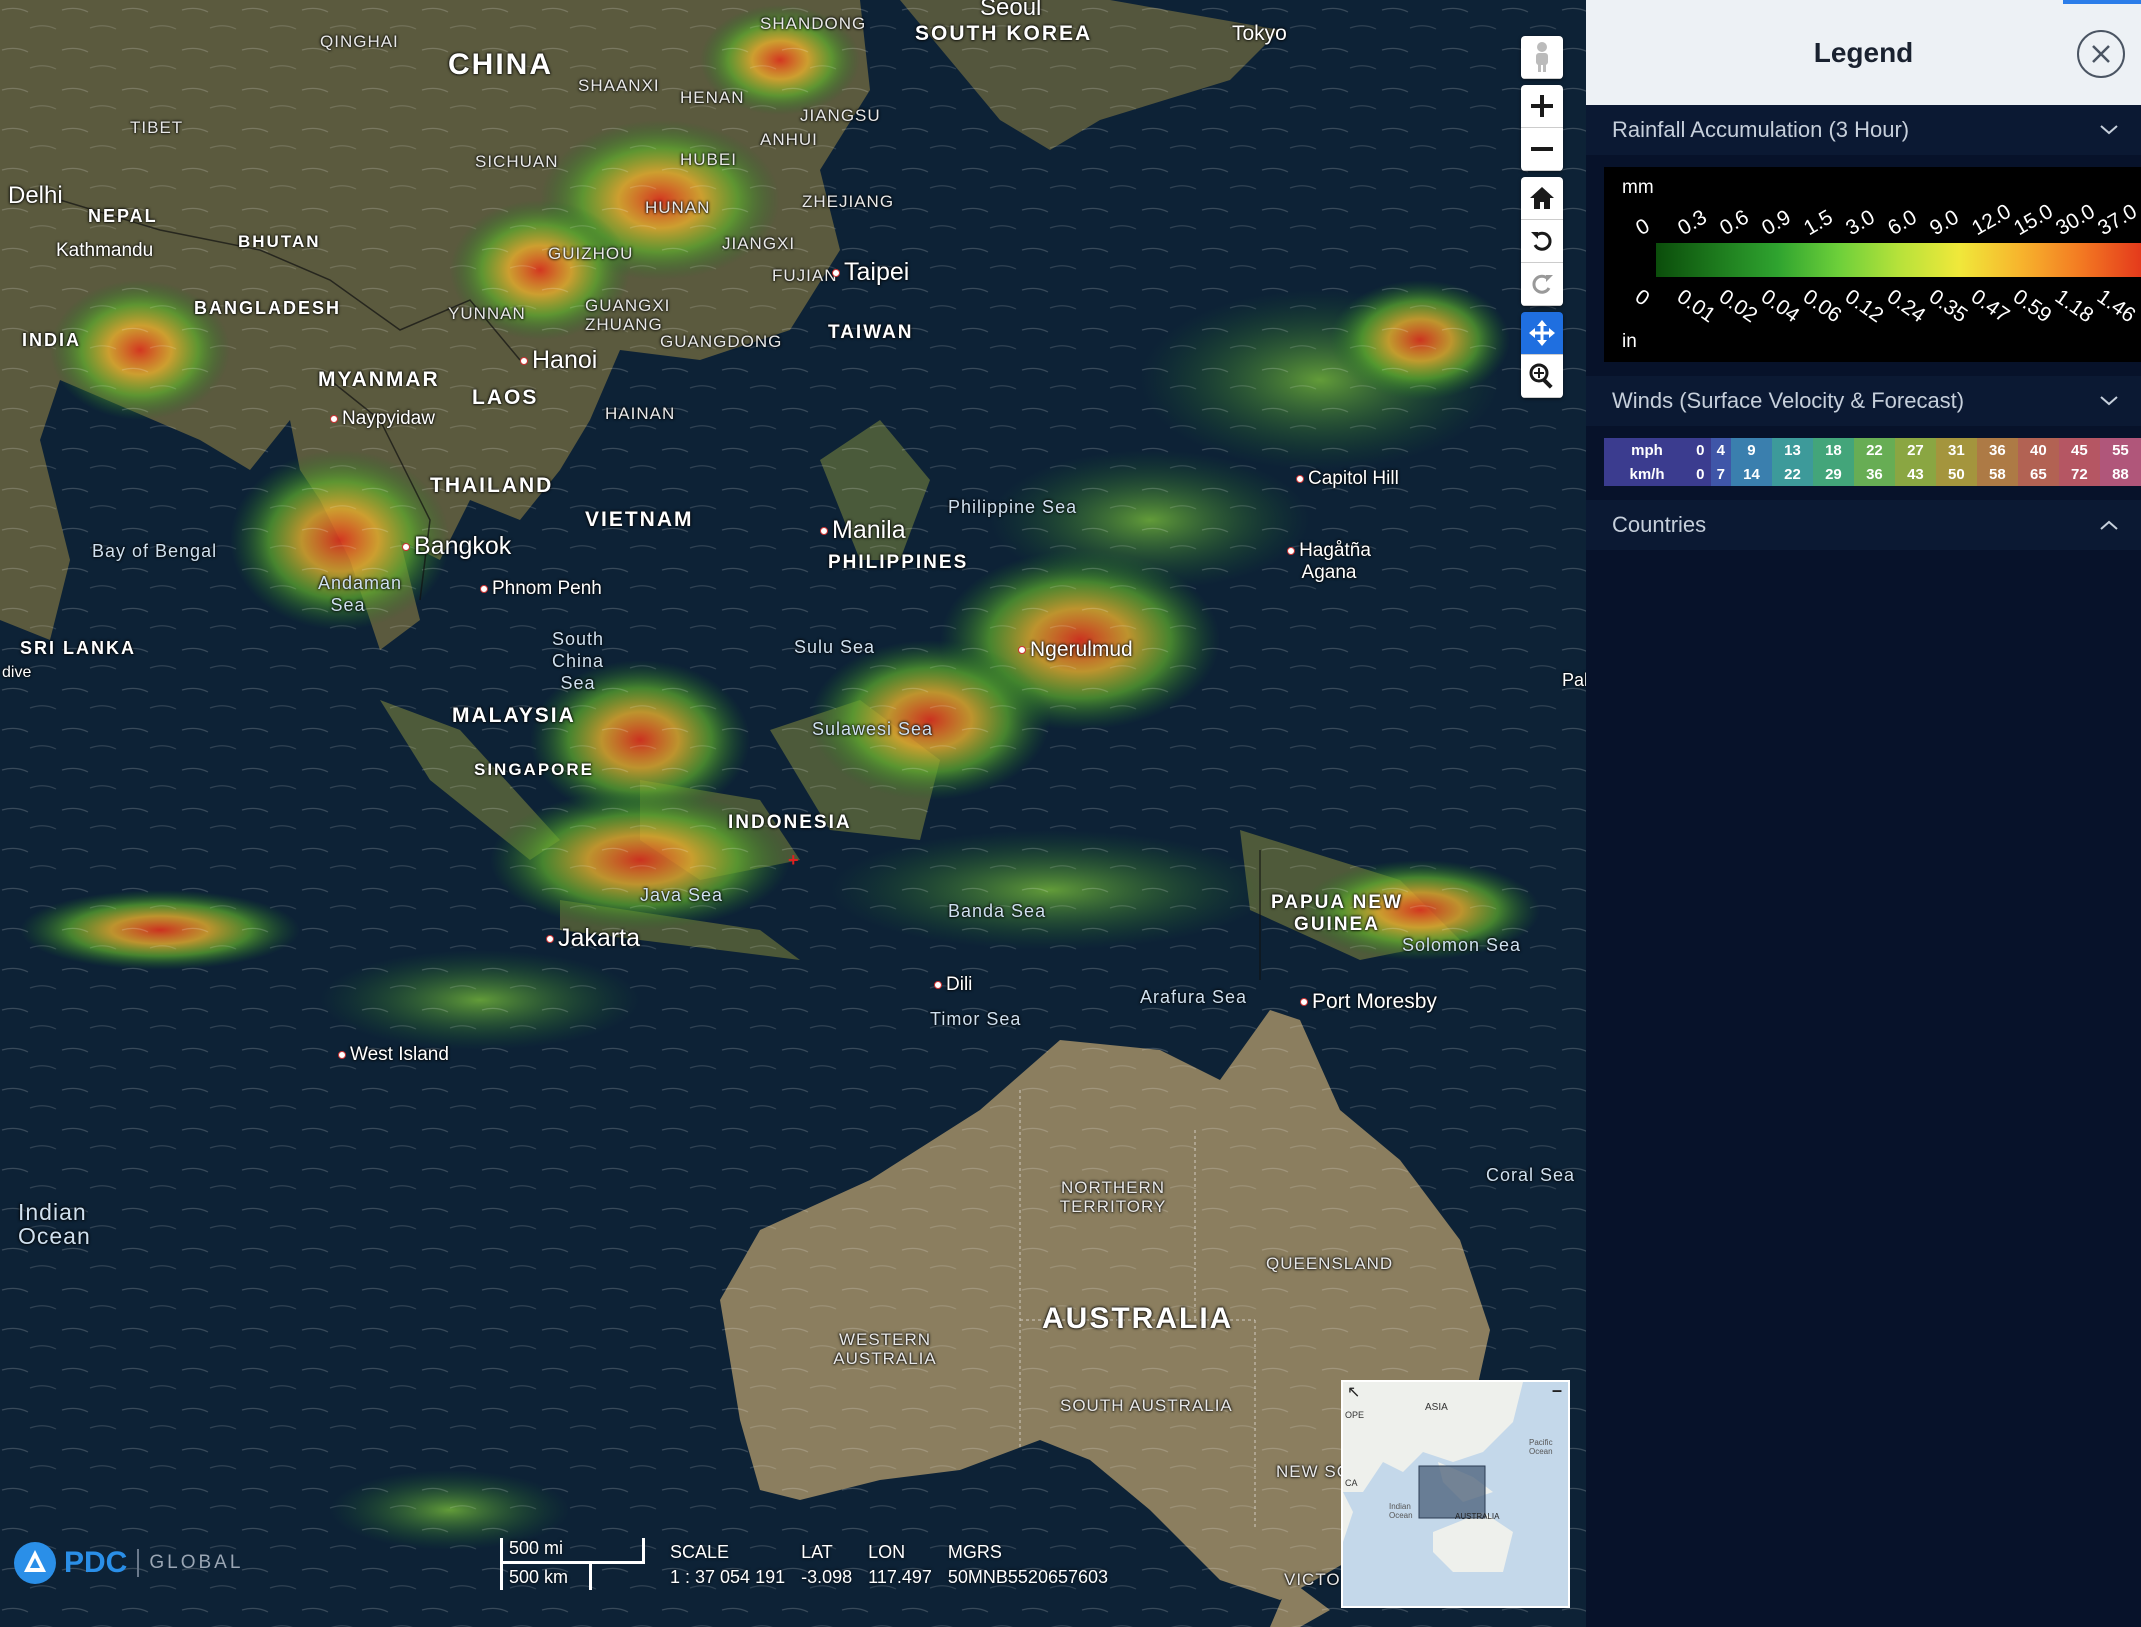  I want to click on countries-section-header: Countries, so click(1863, 525).